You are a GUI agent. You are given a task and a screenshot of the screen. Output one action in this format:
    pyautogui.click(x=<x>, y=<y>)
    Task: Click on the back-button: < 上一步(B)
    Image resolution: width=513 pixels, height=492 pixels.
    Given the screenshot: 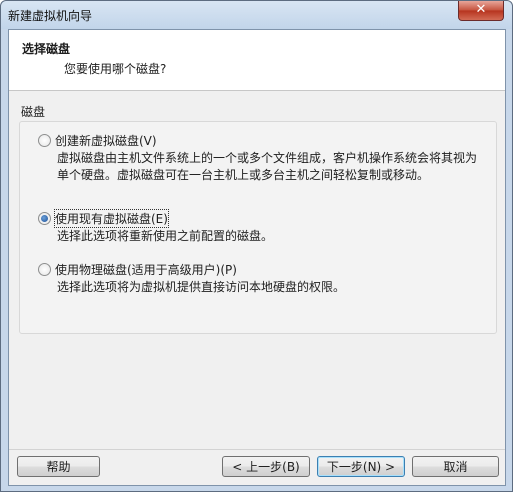 What is the action you would take?
    pyautogui.click(x=266, y=466)
    